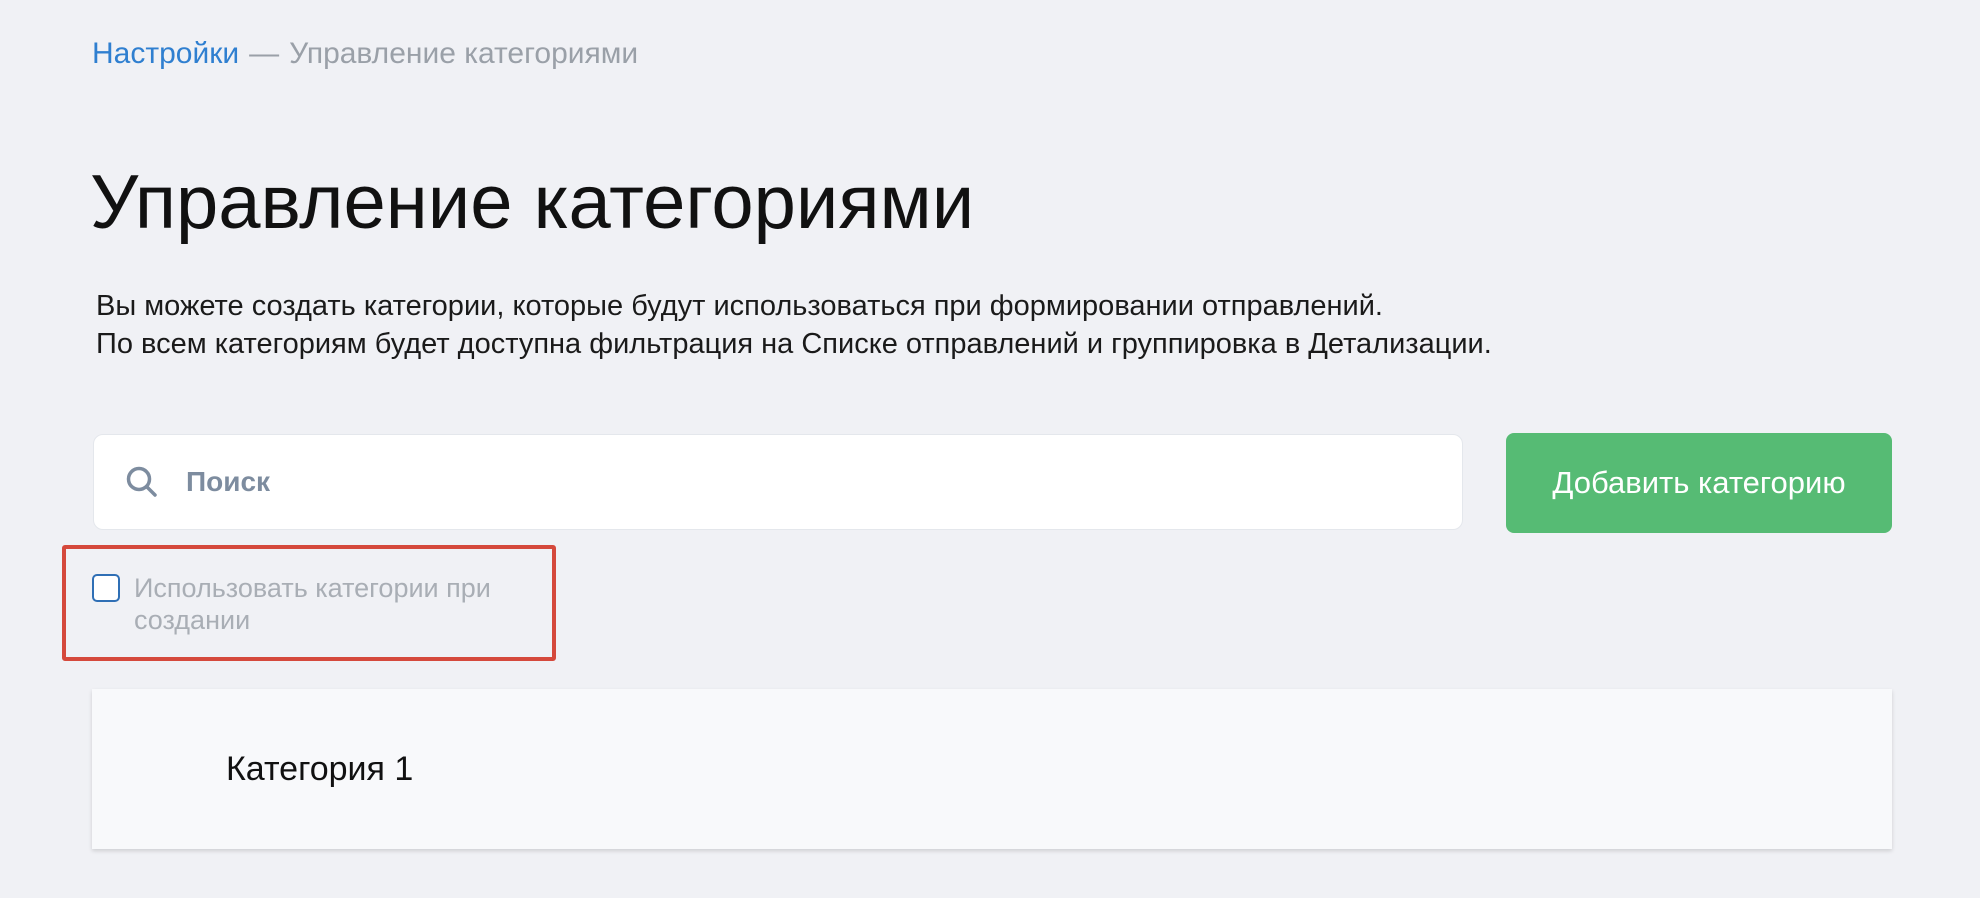 Image resolution: width=1980 pixels, height=898 pixels. Describe the element at coordinates (106, 588) in the screenshot. I see `use-categories-checkbox` at that location.